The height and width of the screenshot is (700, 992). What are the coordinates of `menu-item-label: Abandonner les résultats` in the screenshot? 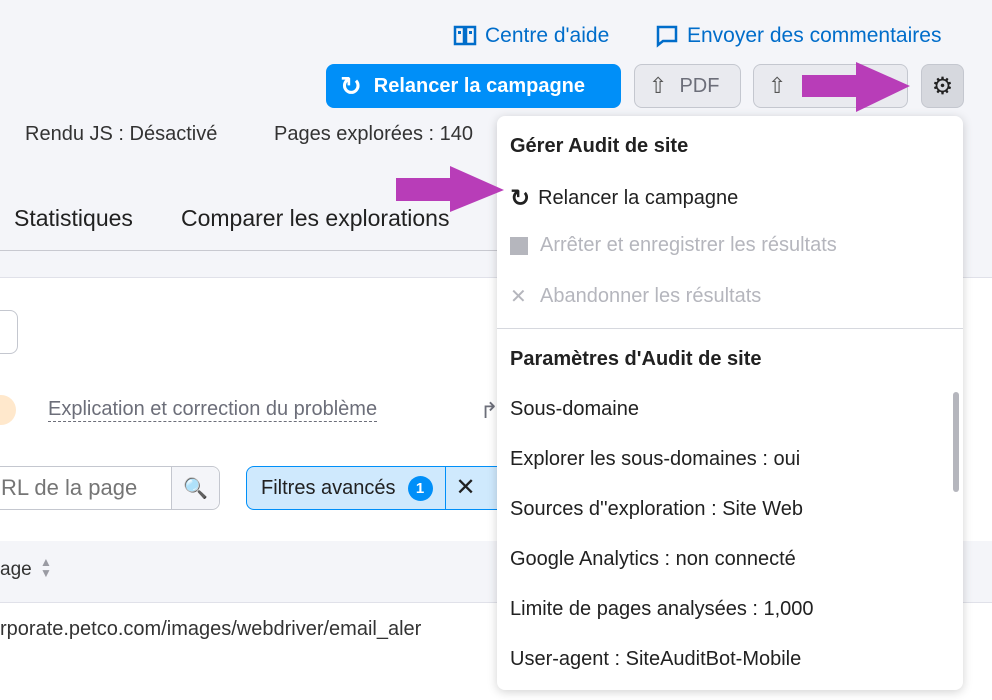 It's located at (651, 296).